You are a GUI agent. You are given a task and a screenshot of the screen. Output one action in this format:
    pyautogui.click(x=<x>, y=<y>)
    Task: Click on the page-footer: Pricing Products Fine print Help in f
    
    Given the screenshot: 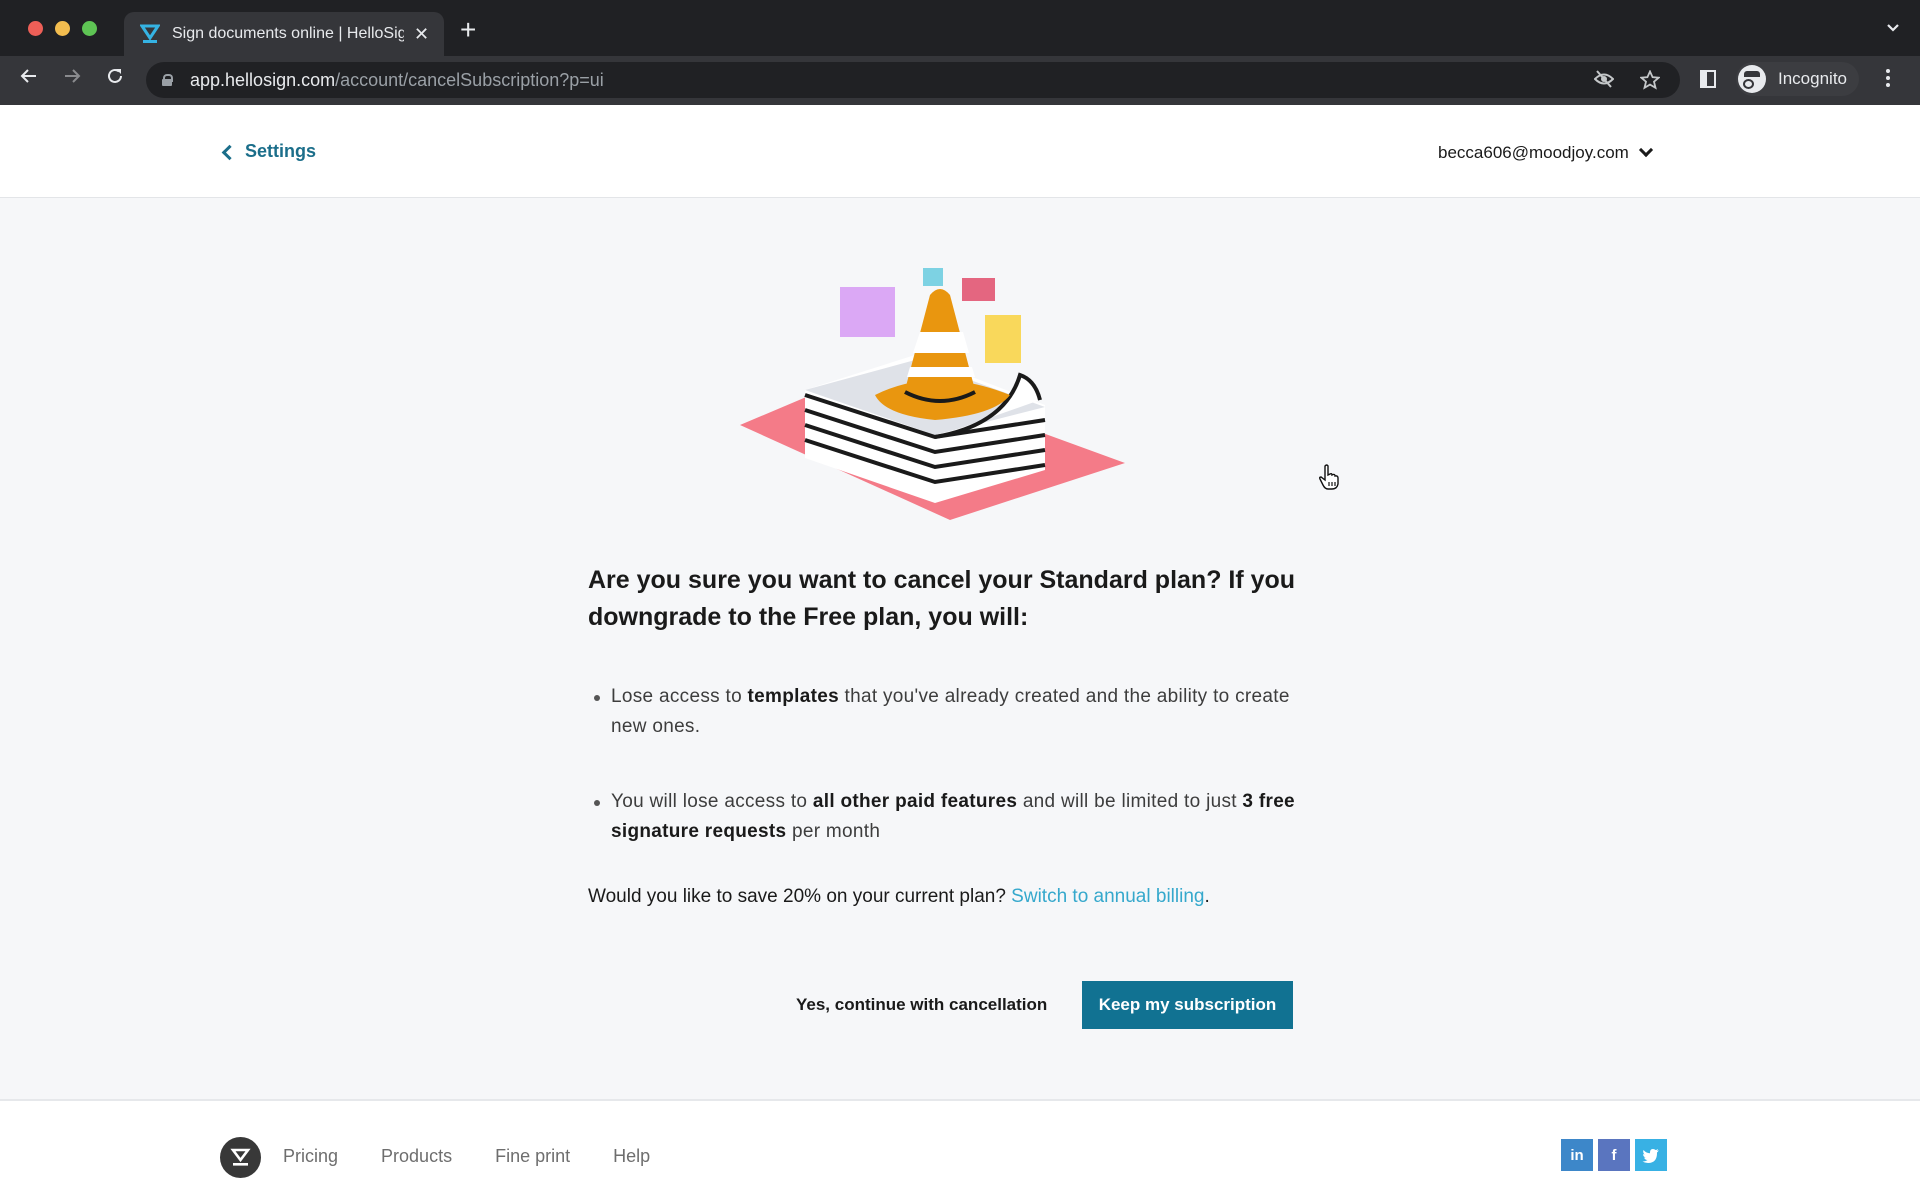 What is the action you would take?
    pyautogui.click(x=960, y=1149)
    